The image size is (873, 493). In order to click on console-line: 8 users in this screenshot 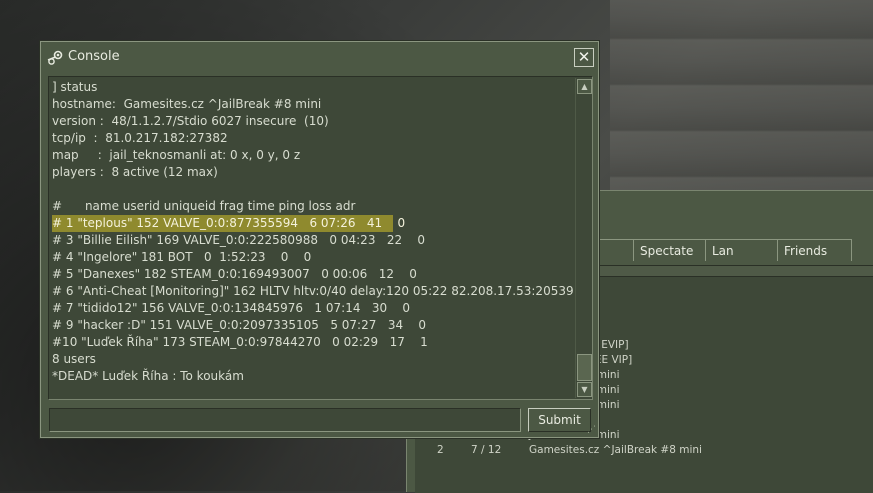, I will do `click(74, 359)`.